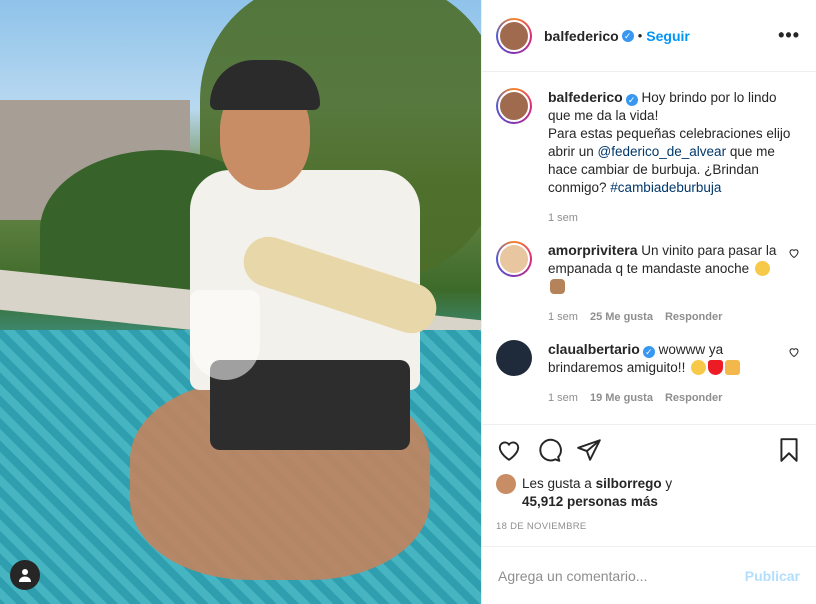 The width and height of the screenshot is (816, 604). Describe the element at coordinates (621, 317) in the screenshot. I see `comment-likes: 25 Me gusta` at that location.